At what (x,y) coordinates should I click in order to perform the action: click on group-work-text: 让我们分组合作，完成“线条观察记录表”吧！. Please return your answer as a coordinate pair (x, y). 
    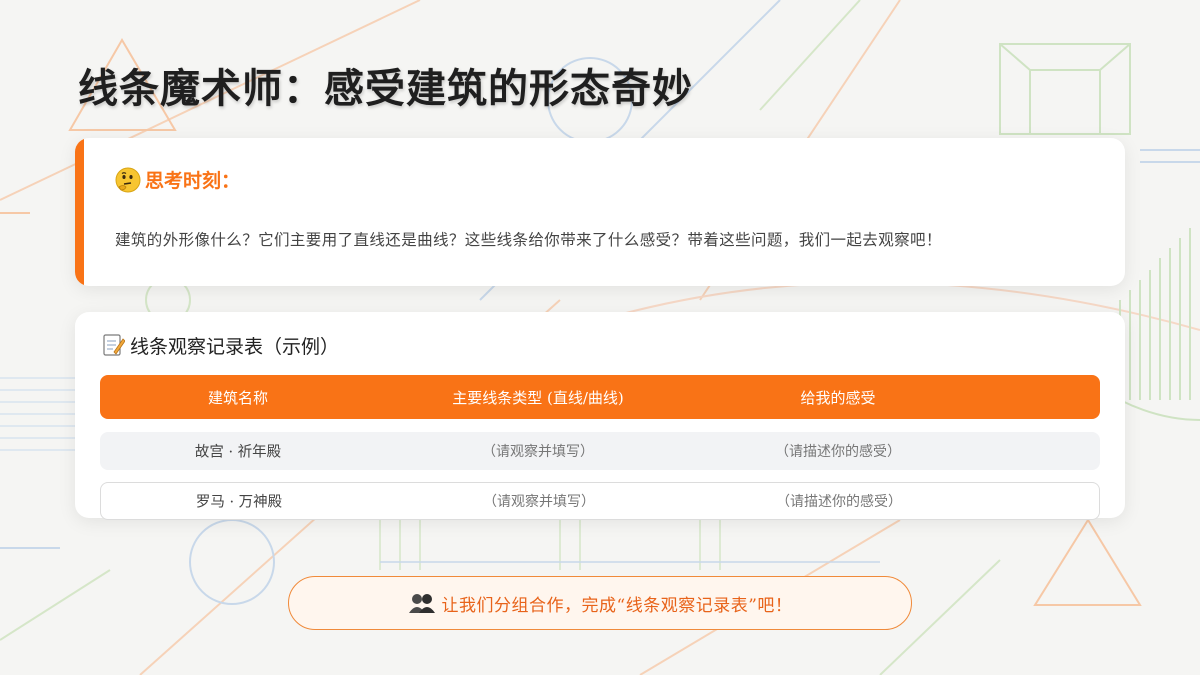
    Looking at the image, I should click on (617, 605).